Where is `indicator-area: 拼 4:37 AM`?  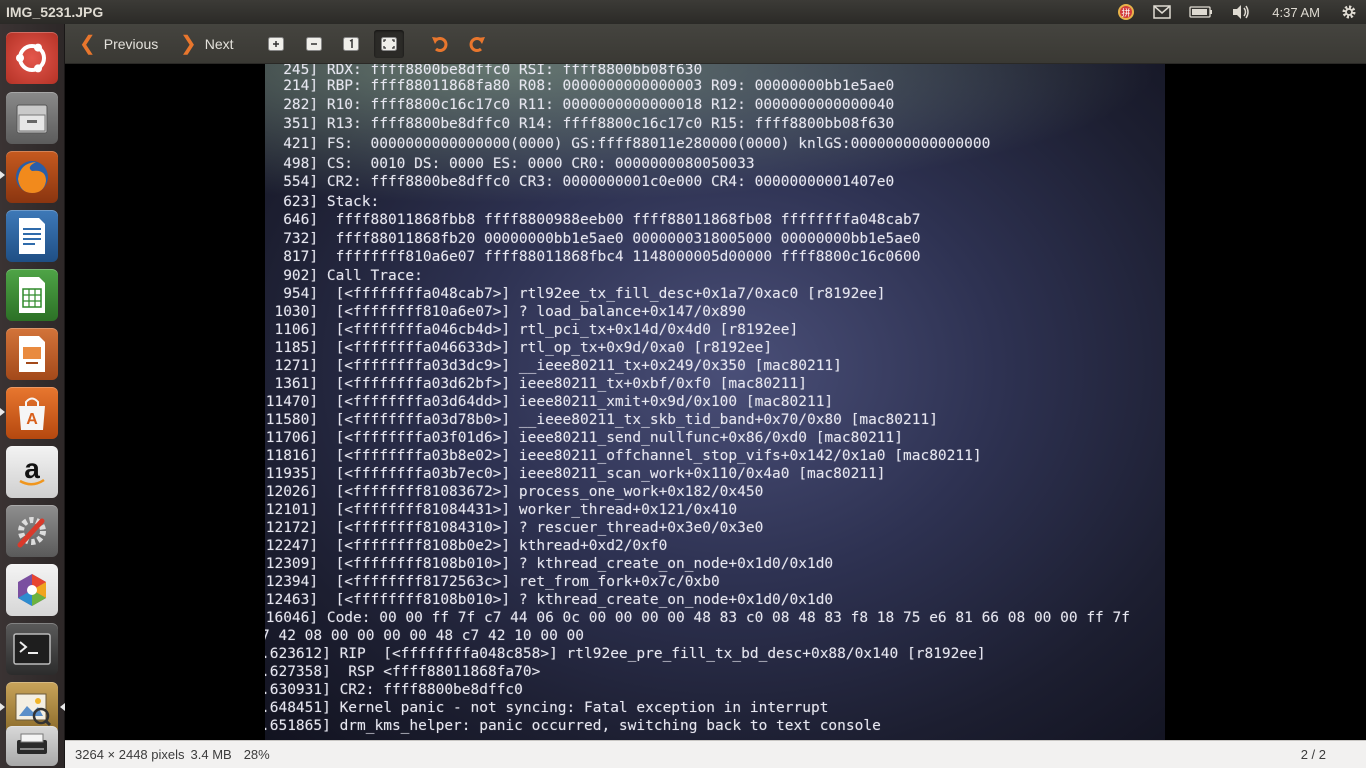 indicator-area: 拼 4:37 AM is located at coordinates (1237, 12).